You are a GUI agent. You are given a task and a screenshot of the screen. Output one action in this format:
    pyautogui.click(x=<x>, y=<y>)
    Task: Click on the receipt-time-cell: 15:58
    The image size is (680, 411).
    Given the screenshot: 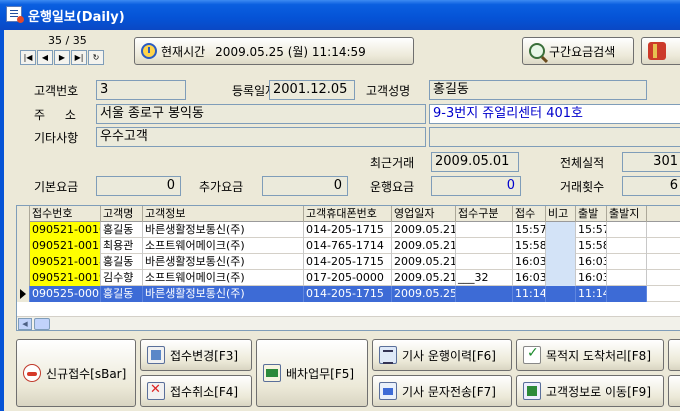 What is the action you would take?
    pyautogui.click(x=529, y=246)
    